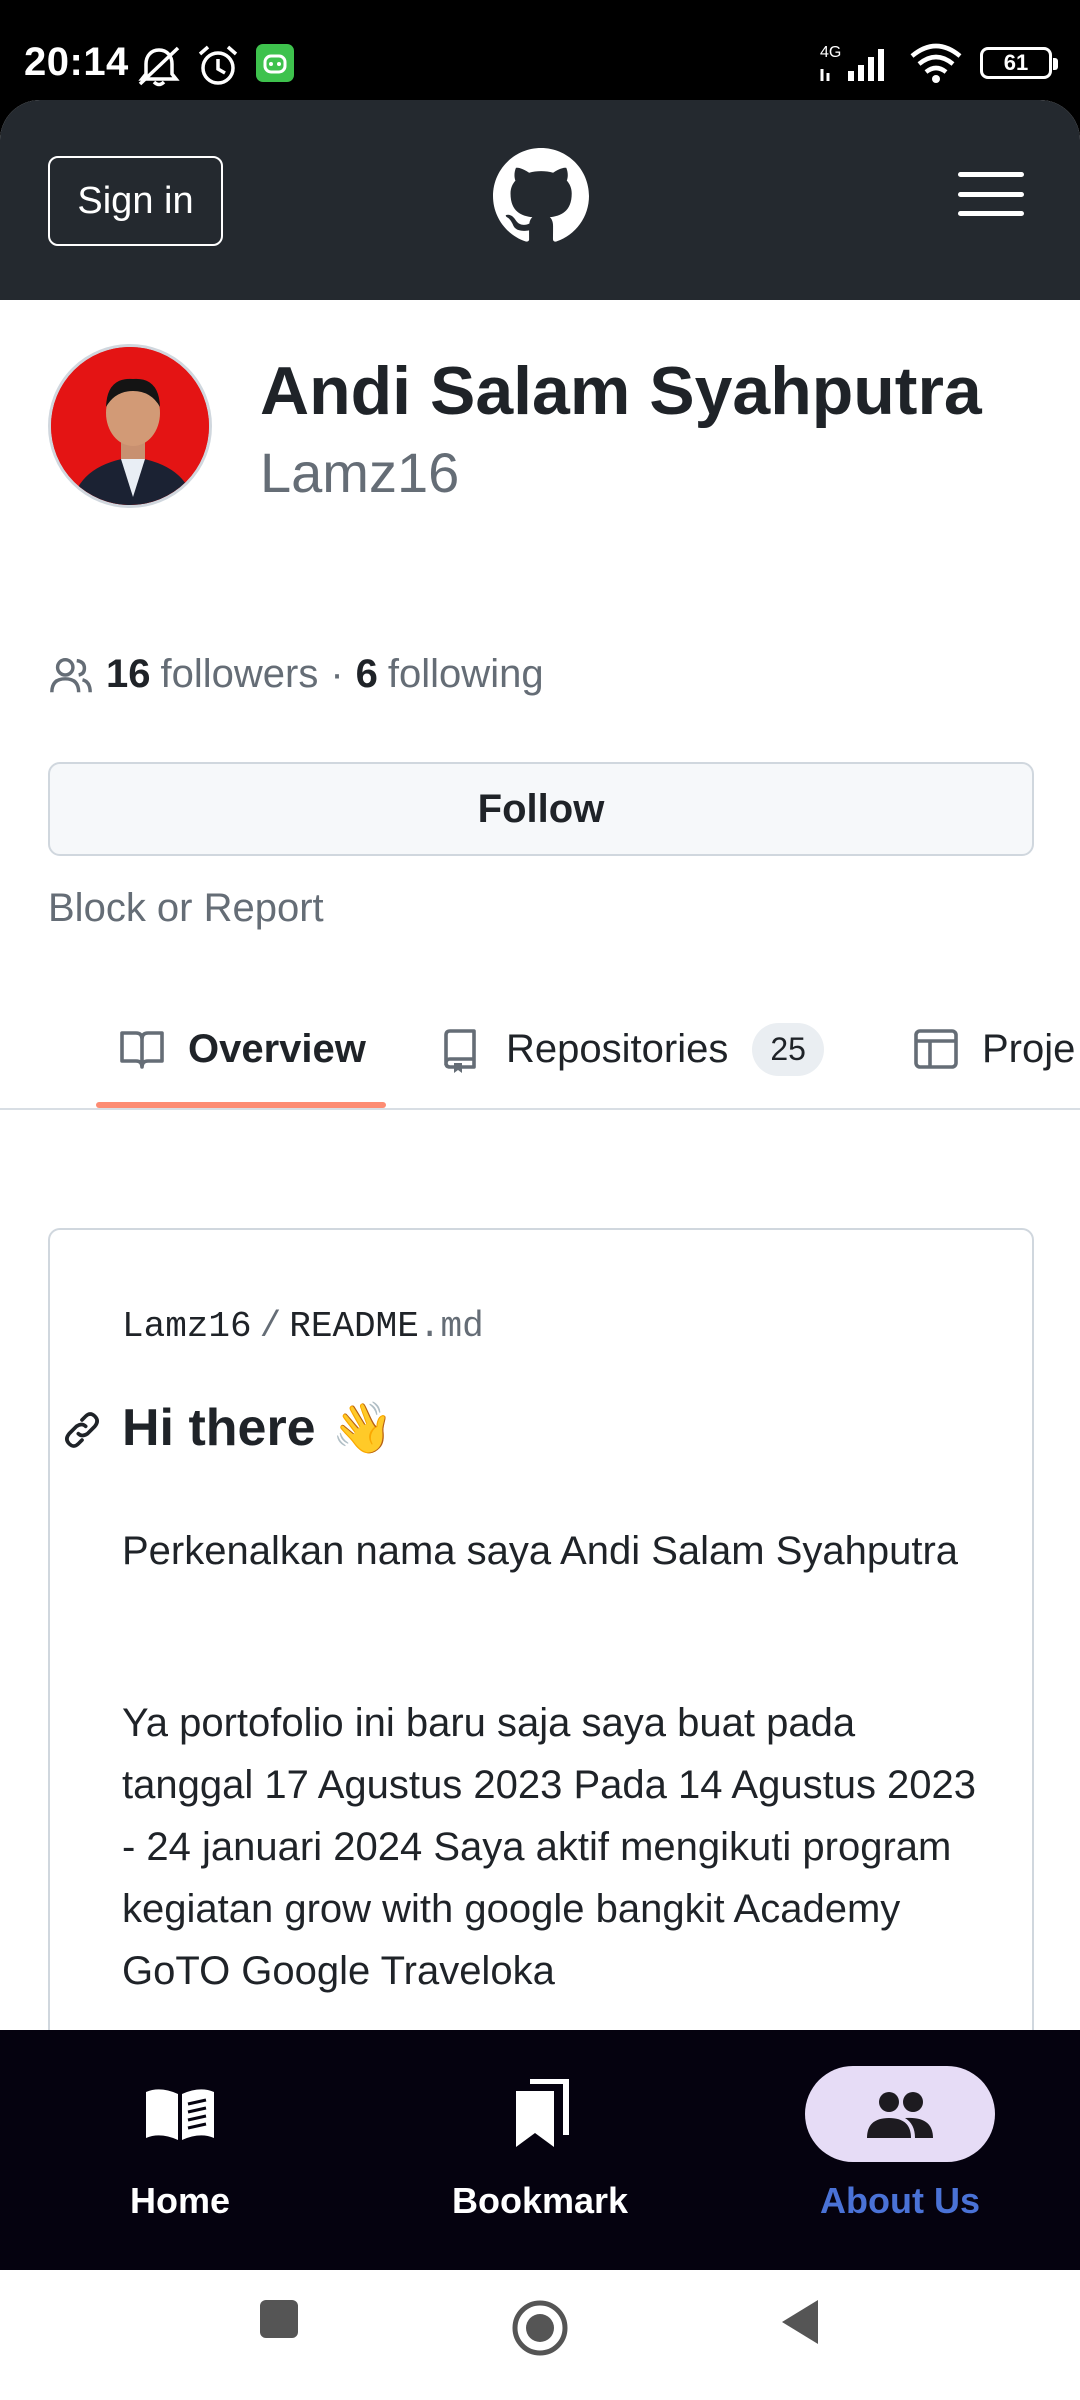  What do you see at coordinates (159, 66) in the screenshot?
I see `mute-bell-icon` at bounding box center [159, 66].